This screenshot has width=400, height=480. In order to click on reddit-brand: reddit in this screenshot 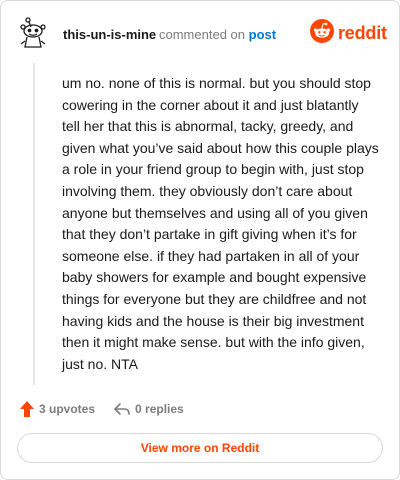, I will do `click(348, 33)`.